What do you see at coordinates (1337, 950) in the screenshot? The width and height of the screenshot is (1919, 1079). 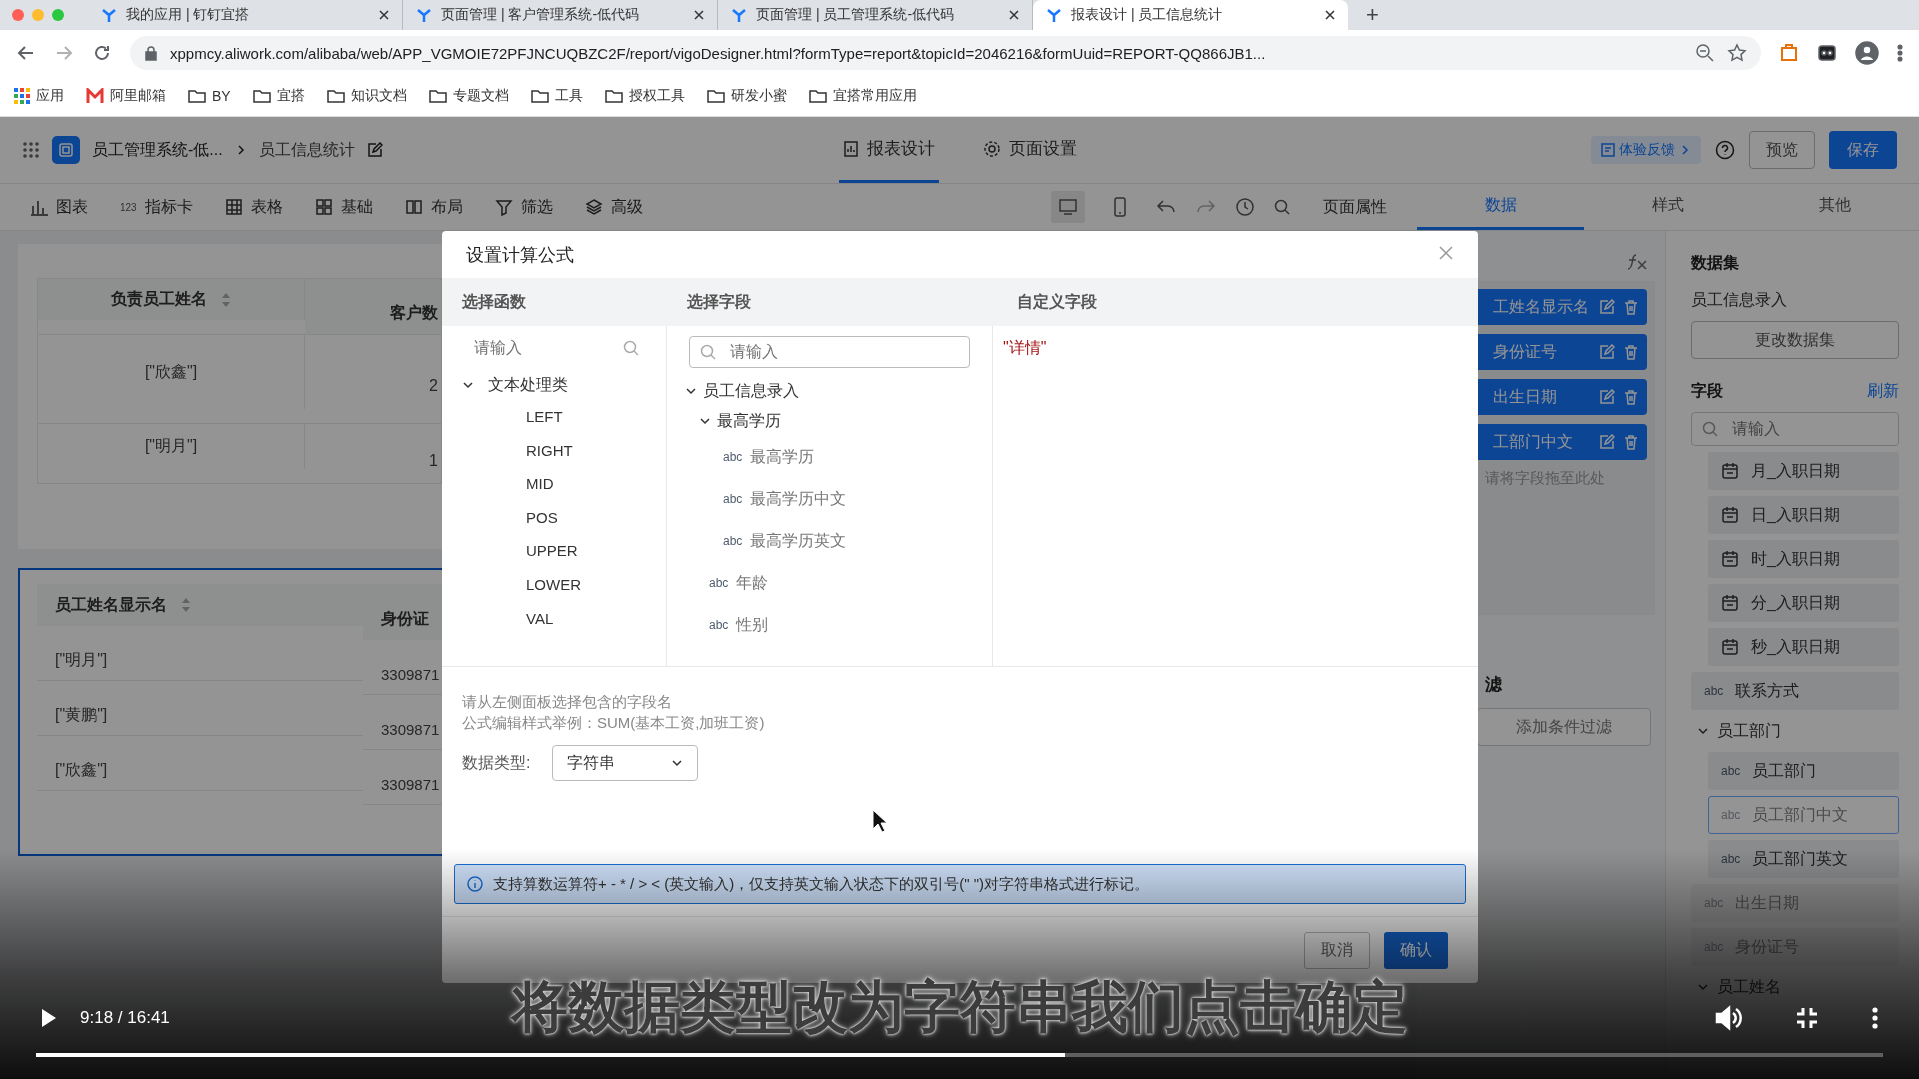 I see `cancel-button: 取消` at bounding box center [1337, 950].